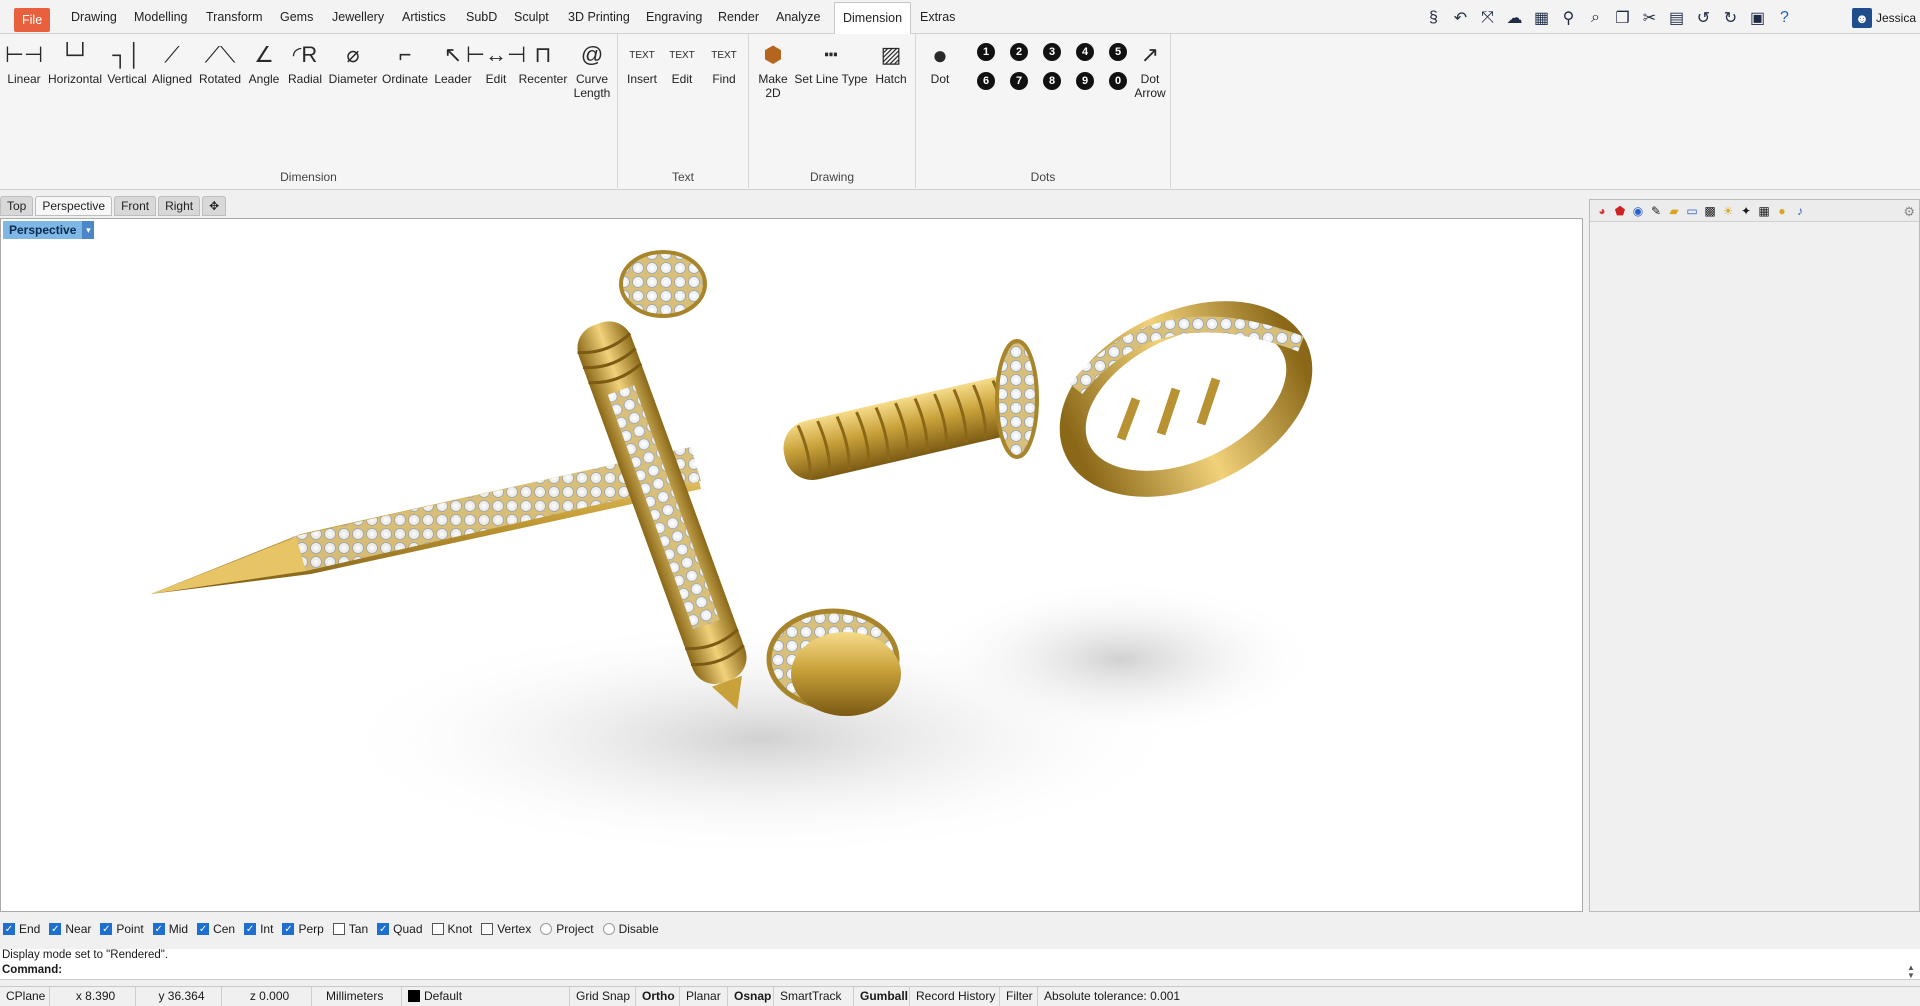 Image resolution: width=1920 pixels, height=1006 pixels. What do you see at coordinates (305, 62) in the screenshot?
I see `radial-button: ◜R Radial` at bounding box center [305, 62].